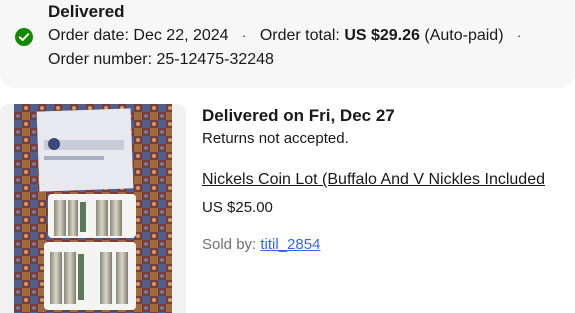  I want to click on seller-link: titil_2854, so click(290, 244).